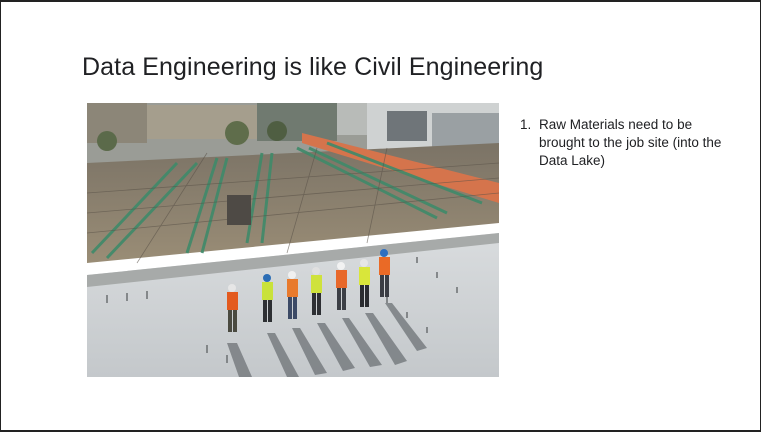 The image size is (761, 432). I want to click on bullet-number: 1., so click(526, 124).